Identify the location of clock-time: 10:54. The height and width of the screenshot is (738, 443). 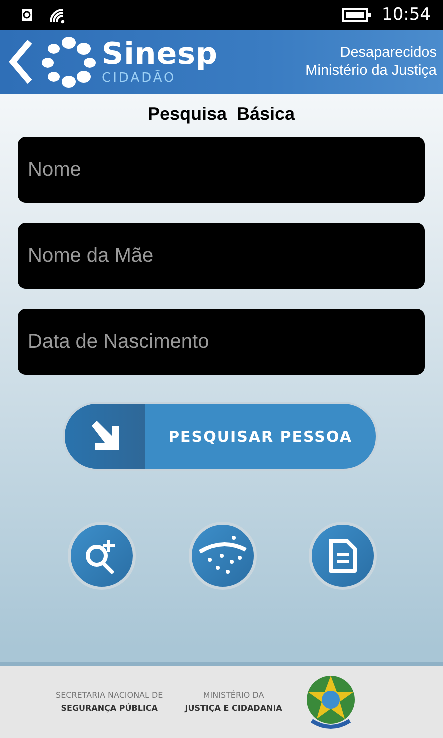
(406, 15).